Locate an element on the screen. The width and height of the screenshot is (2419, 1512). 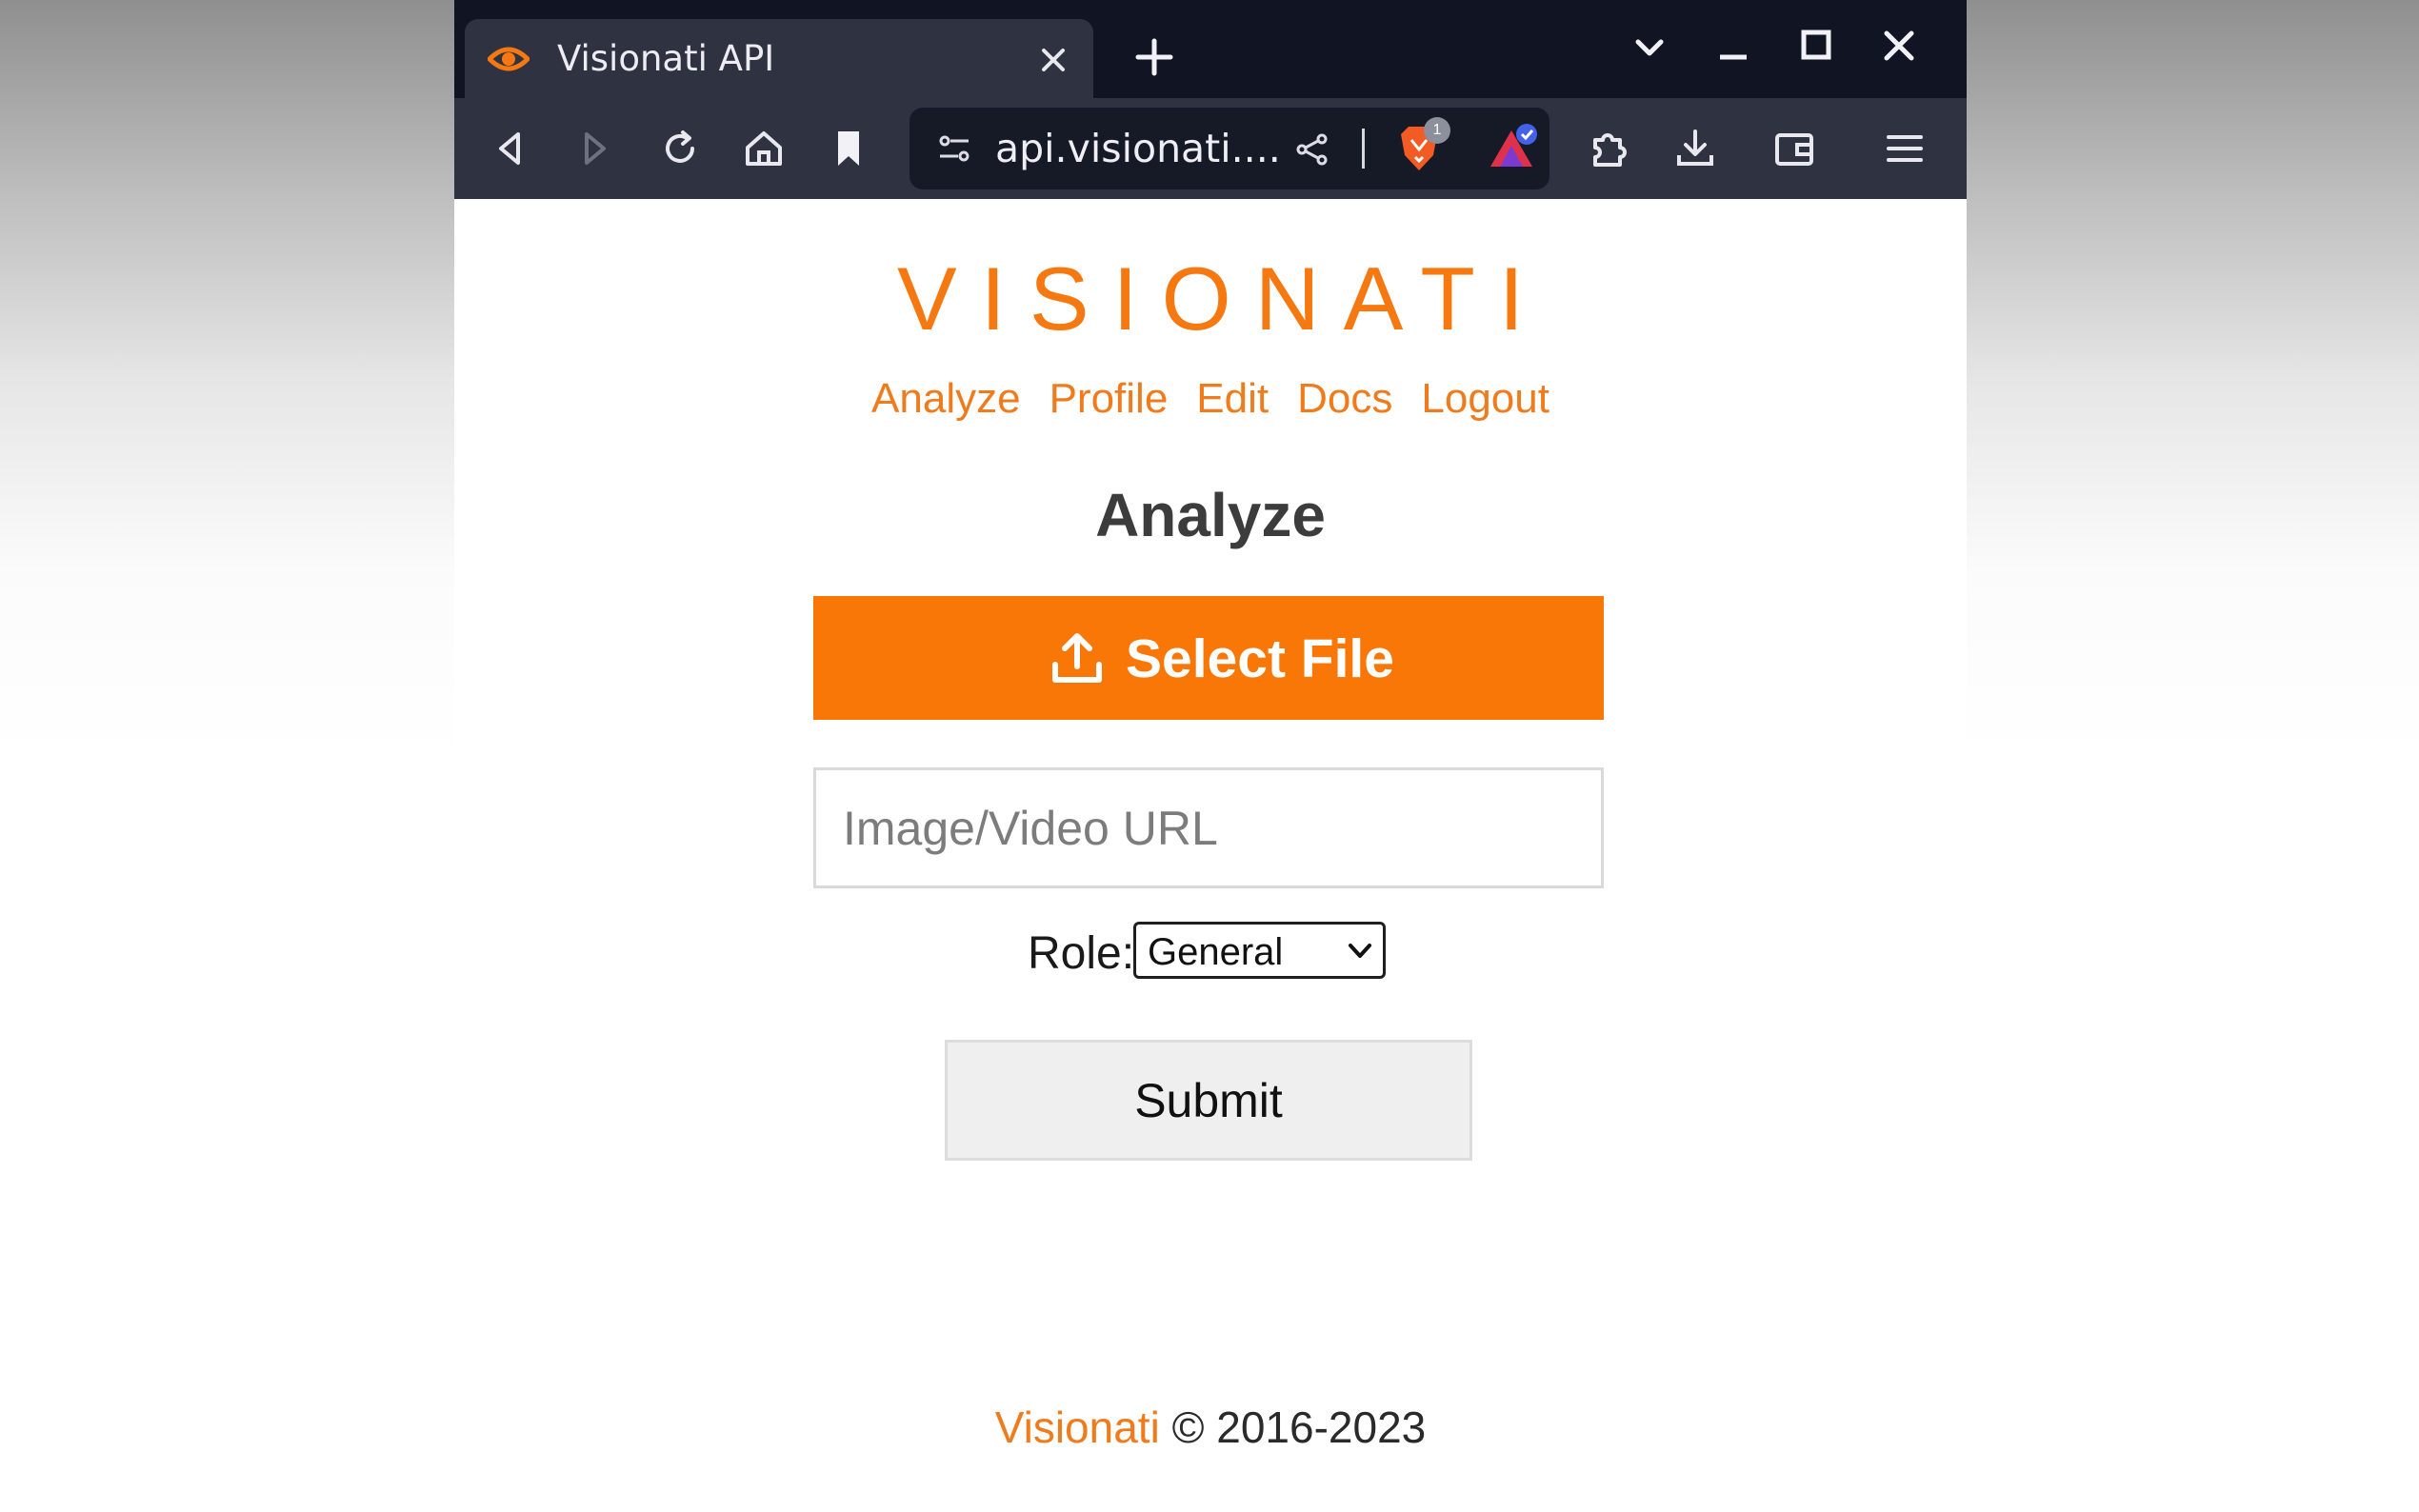
nav-logout-link: Logout is located at coordinates (1485, 398).